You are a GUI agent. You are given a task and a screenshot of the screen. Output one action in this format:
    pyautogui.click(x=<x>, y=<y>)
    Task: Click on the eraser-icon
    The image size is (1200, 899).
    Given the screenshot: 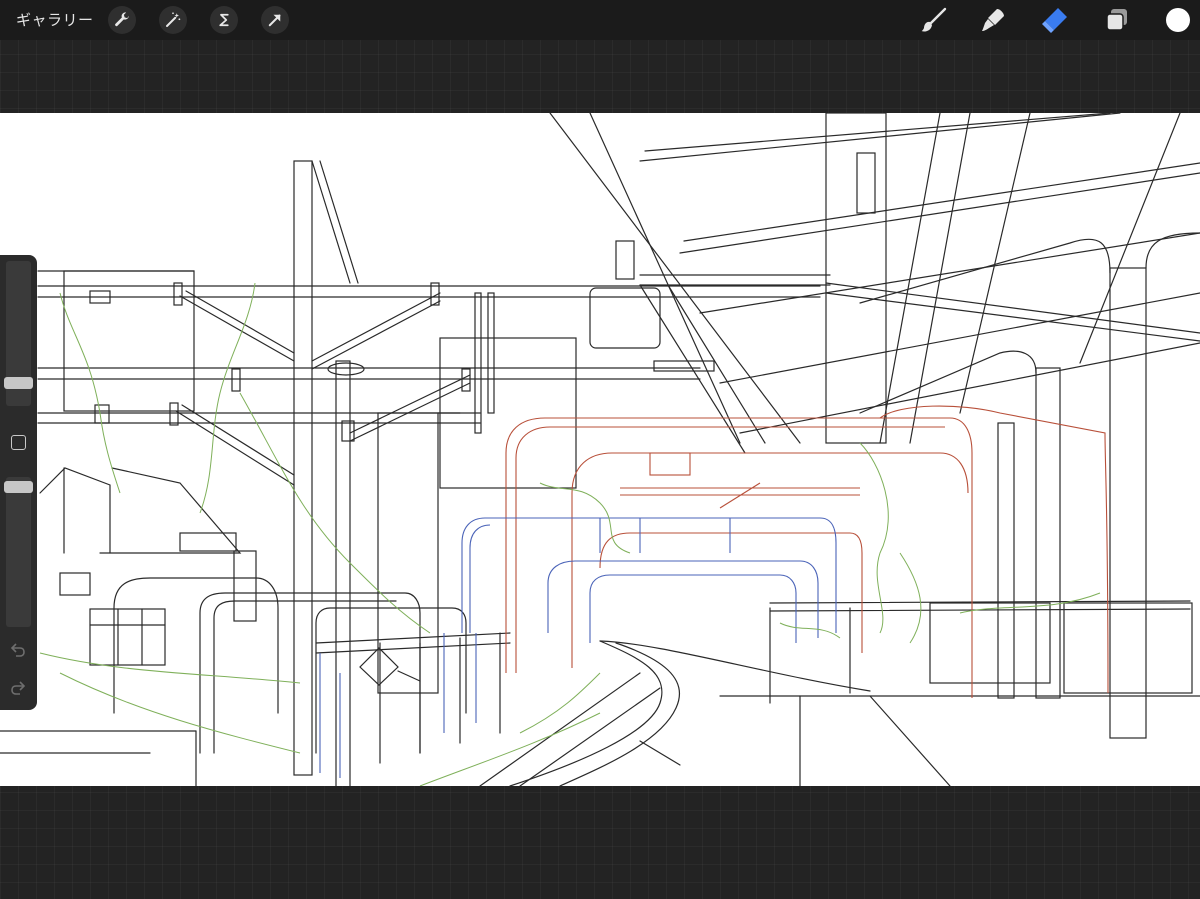 What is the action you would take?
    pyautogui.click(x=1054, y=20)
    